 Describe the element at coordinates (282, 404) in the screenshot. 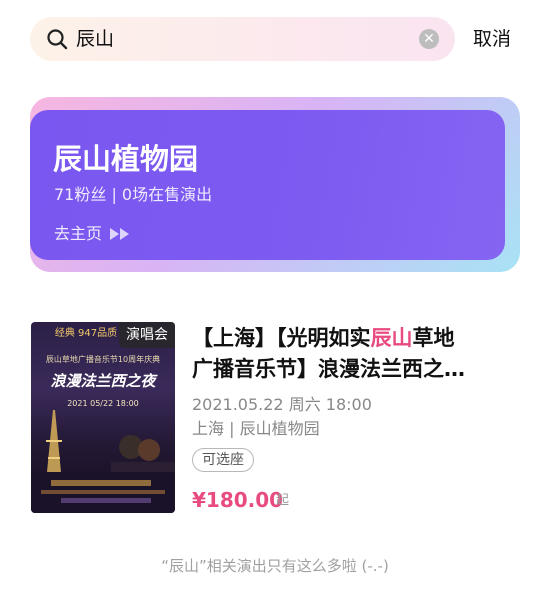

I see `show-datetime: 2021.05.22 周六 18:00` at that location.